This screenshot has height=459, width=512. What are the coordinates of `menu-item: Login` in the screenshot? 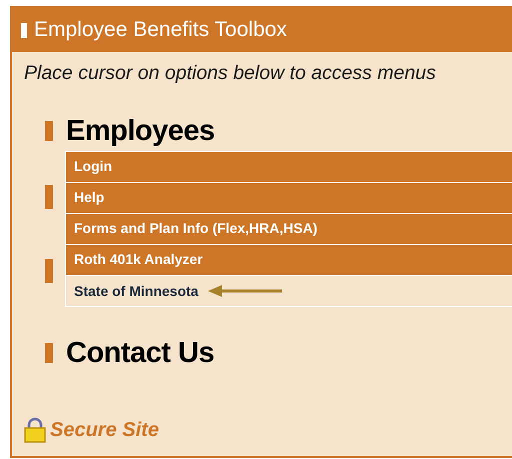 It's located at (289, 167).